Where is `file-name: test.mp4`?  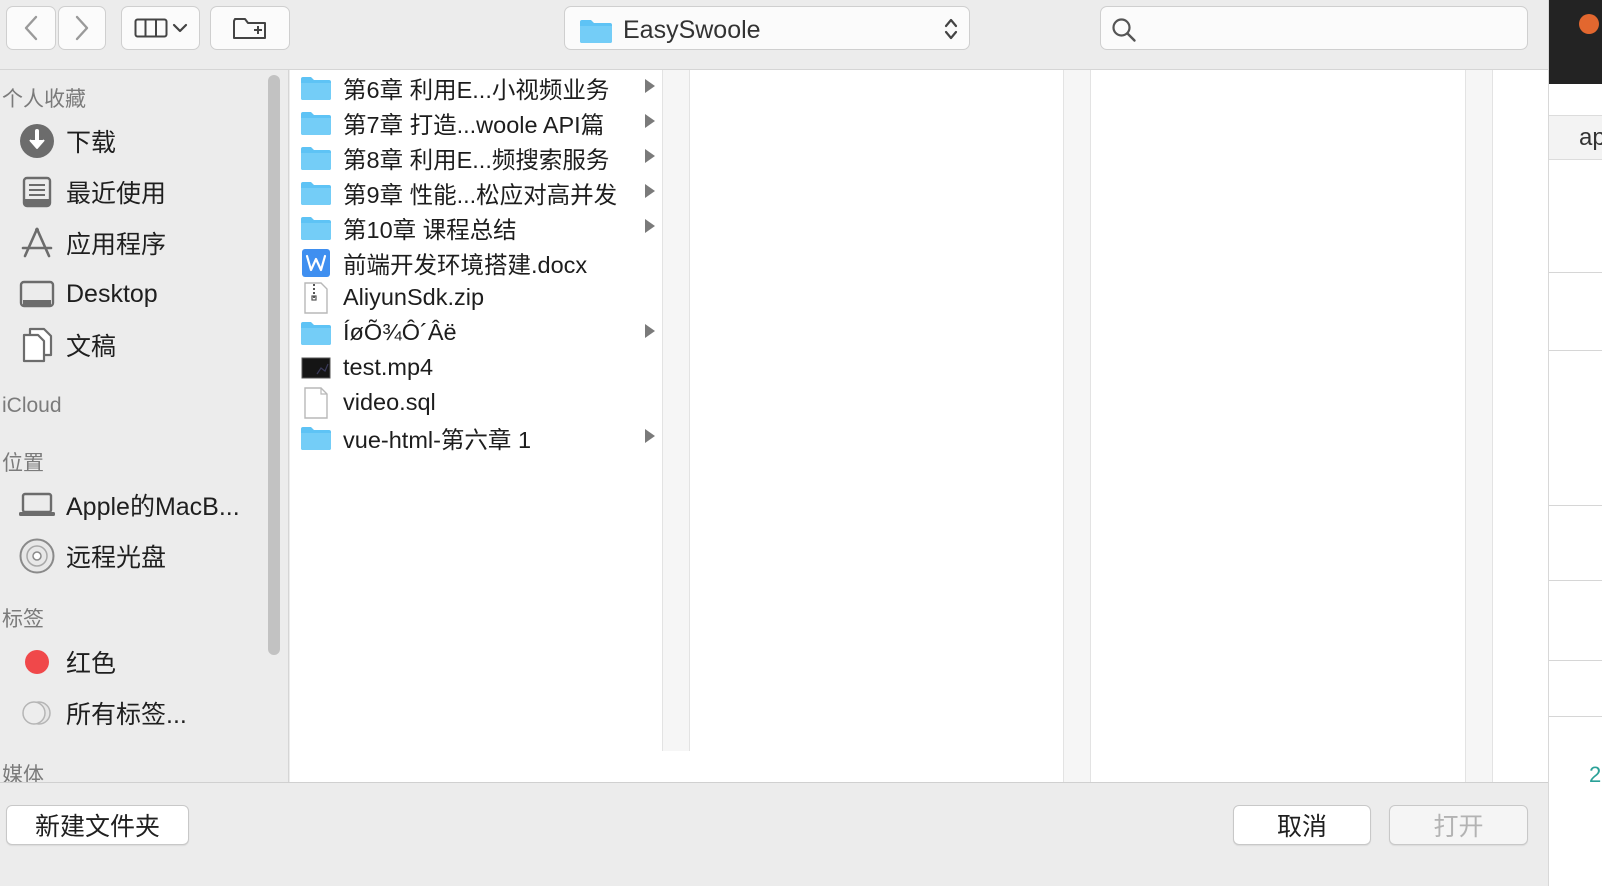 file-name: test.mp4 is located at coordinates (388, 367).